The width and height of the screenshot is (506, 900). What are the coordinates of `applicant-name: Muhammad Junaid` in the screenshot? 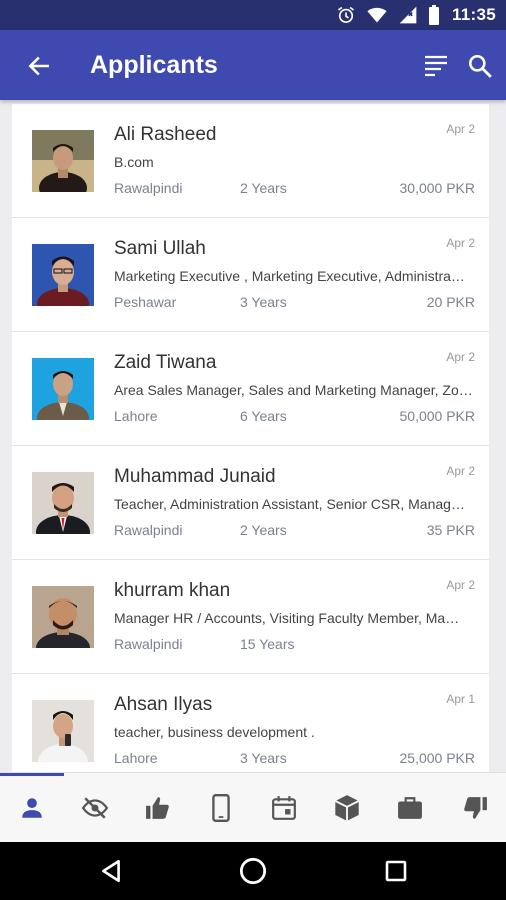 It's located at (195, 476).